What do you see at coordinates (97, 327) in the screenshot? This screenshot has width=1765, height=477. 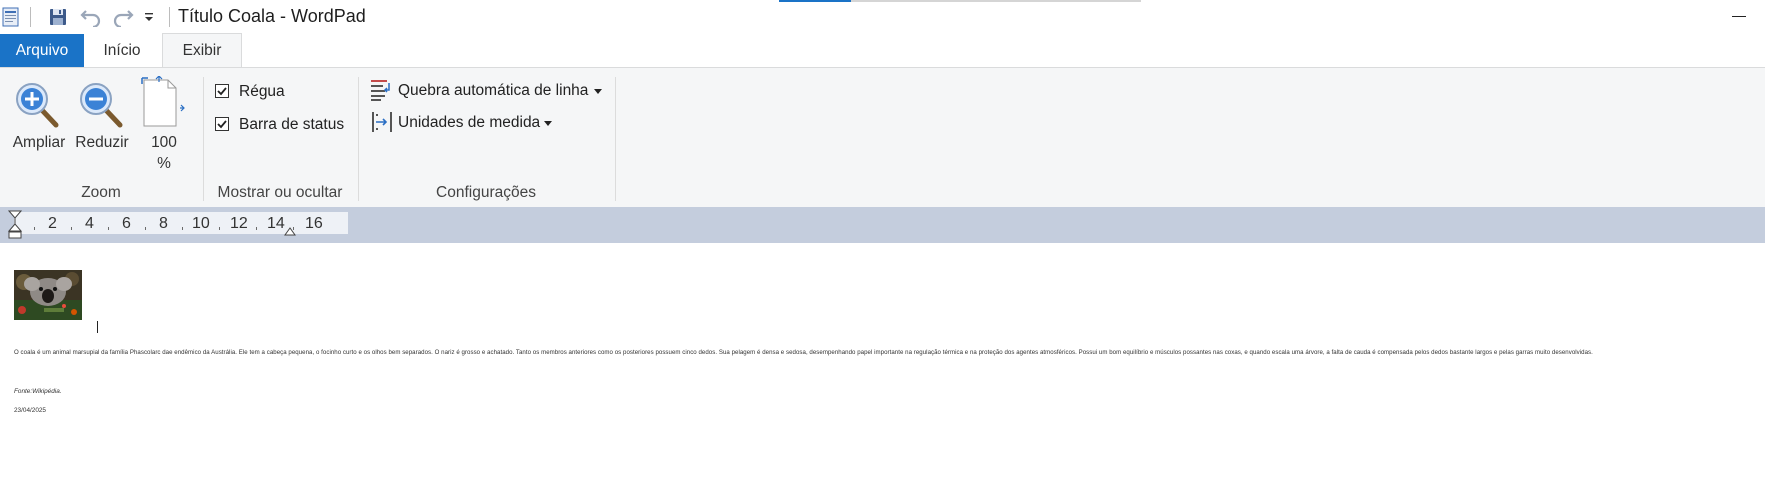 I see `text-cursor` at bounding box center [97, 327].